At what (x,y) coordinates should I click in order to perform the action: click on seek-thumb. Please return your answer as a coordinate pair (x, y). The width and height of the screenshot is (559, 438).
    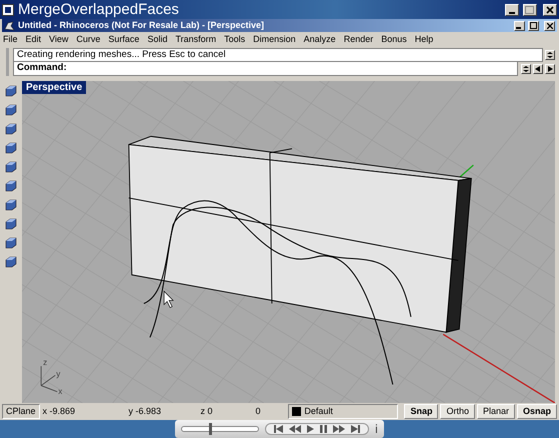
    Looking at the image, I should click on (210, 429).